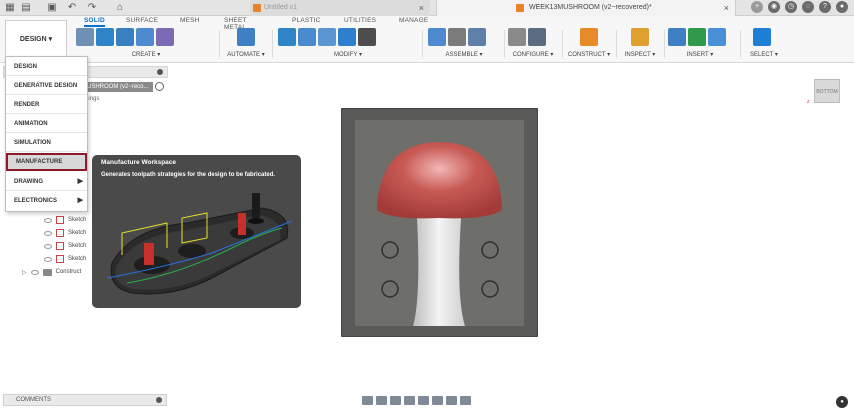 This screenshot has width=854, height=412. I want to click on help-icon: ?, so click(825, 7).